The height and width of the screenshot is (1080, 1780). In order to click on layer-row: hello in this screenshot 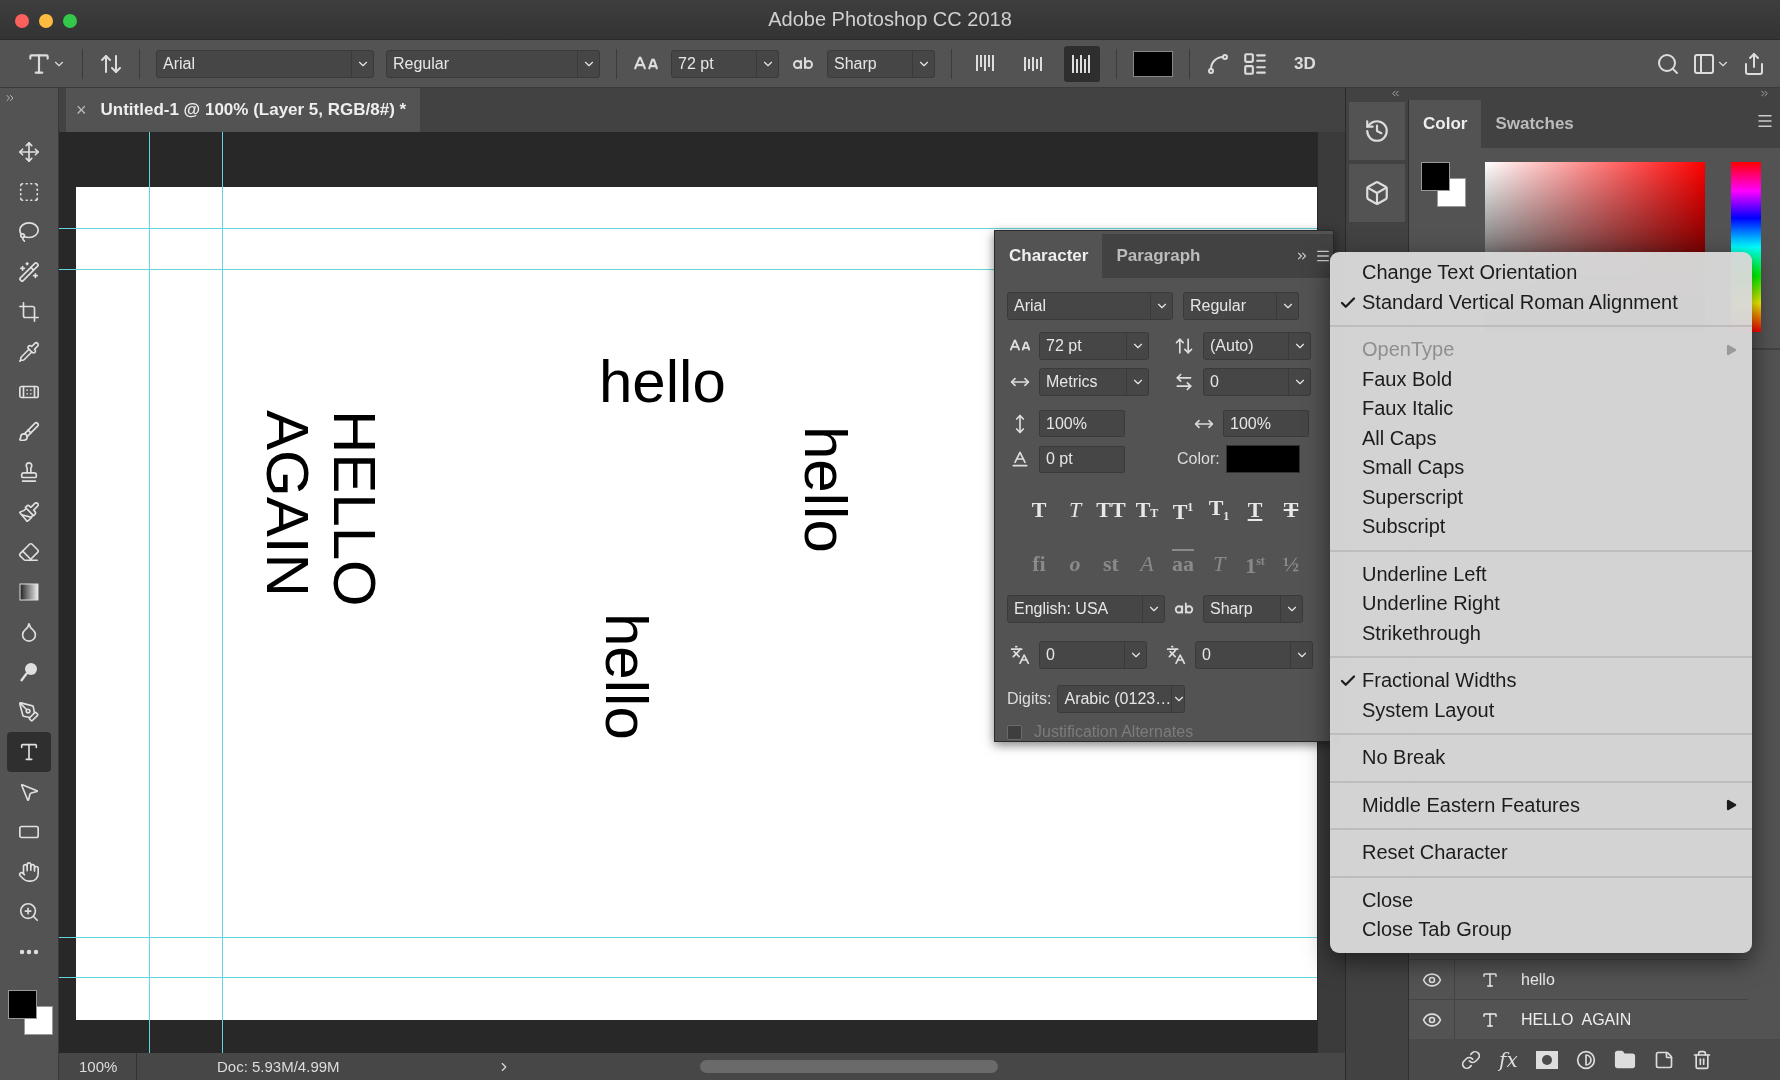, I will do `click(1578, 979)`.